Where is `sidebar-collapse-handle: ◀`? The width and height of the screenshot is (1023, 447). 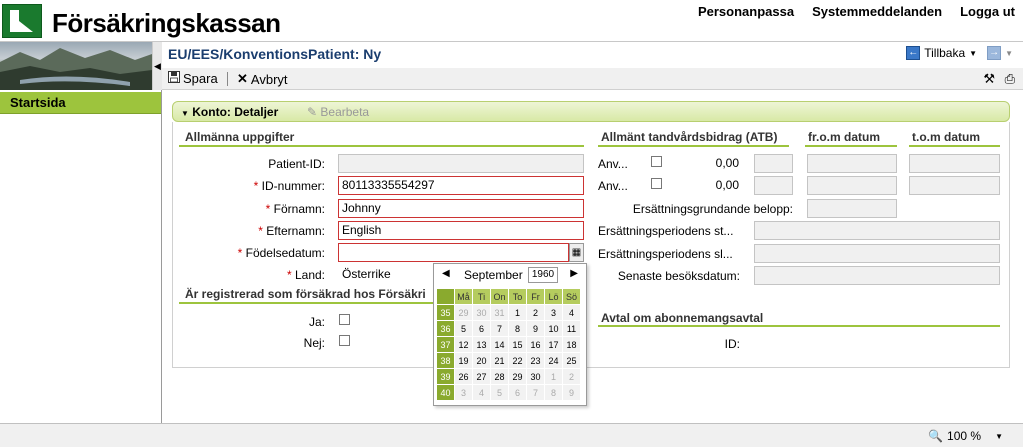 sidebar-collapse-handle: ◀ is located at coordinates (157, 66).